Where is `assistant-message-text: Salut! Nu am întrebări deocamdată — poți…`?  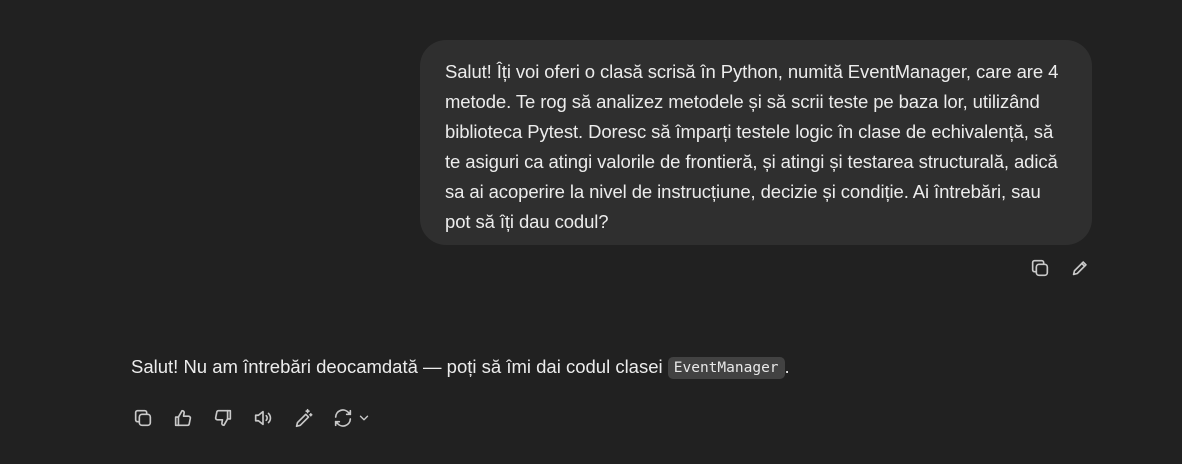
assistant-message-text: Salut! Nu am întrebări deocamdată — poți… is located at coordinates (399, 366).